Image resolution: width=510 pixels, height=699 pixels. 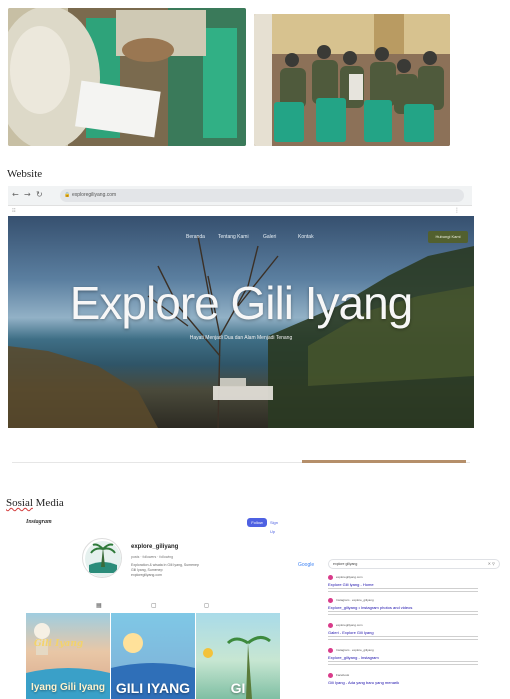 I want to click on section-divider-accent, so click(x=384, y=461).